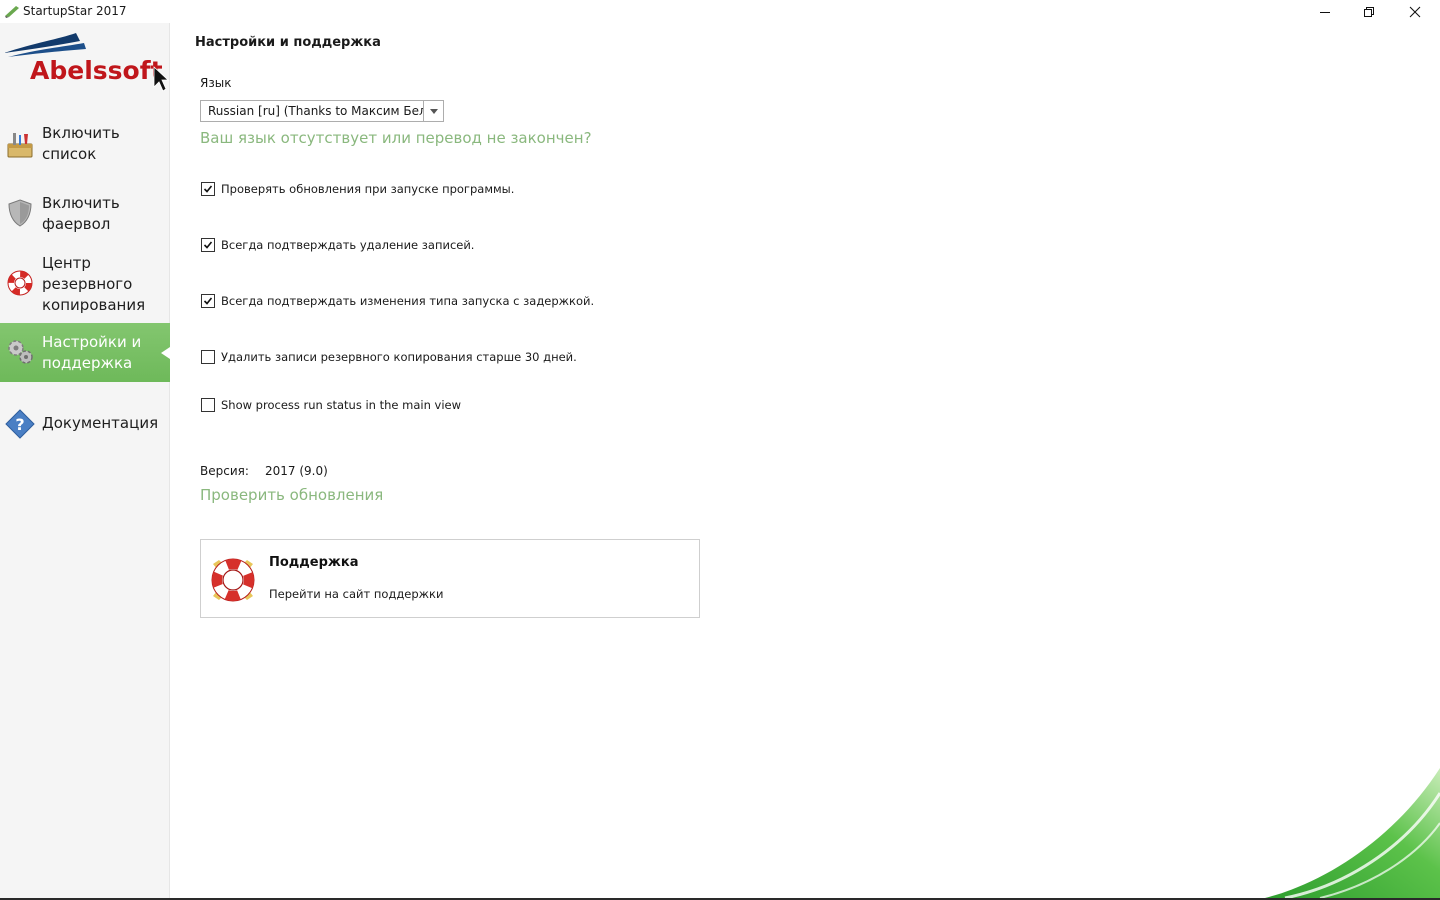  Describe the element at coordinates (356, 594) in the screenshot. I see `support-subtitle: Перейти на сайт поддержки` at that location.